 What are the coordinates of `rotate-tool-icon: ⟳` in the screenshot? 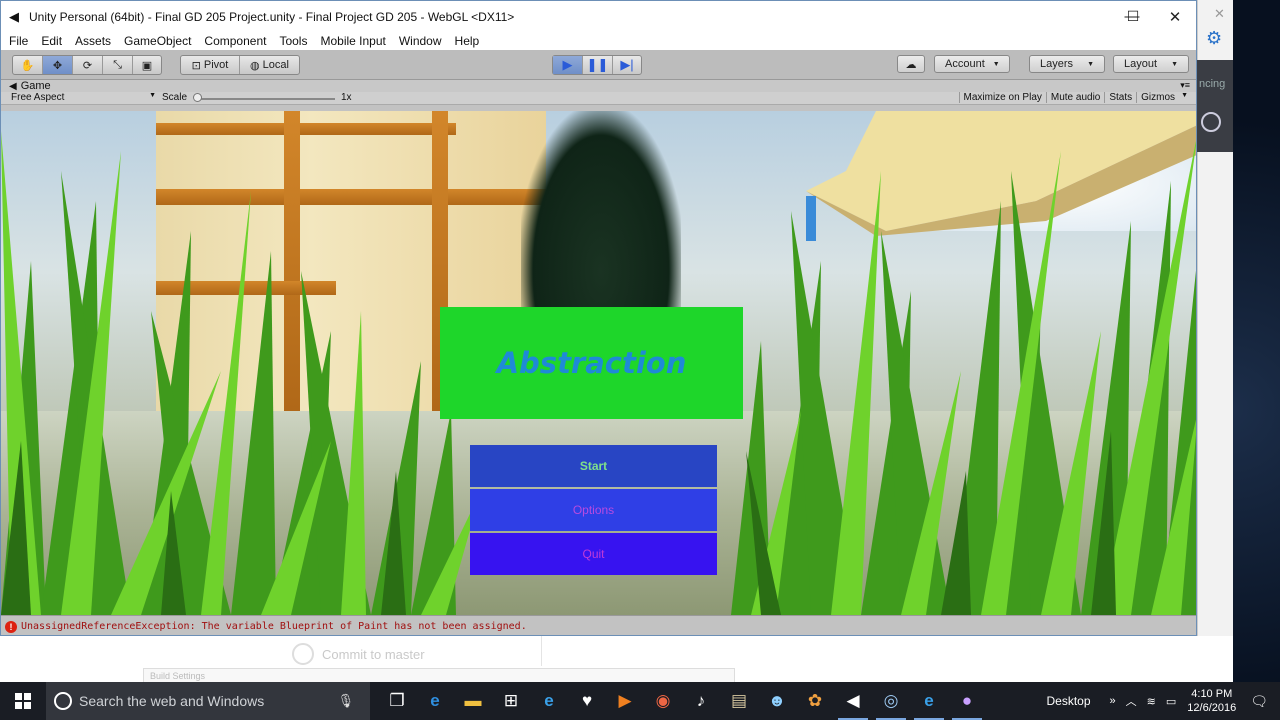 It's located at (88, 65).